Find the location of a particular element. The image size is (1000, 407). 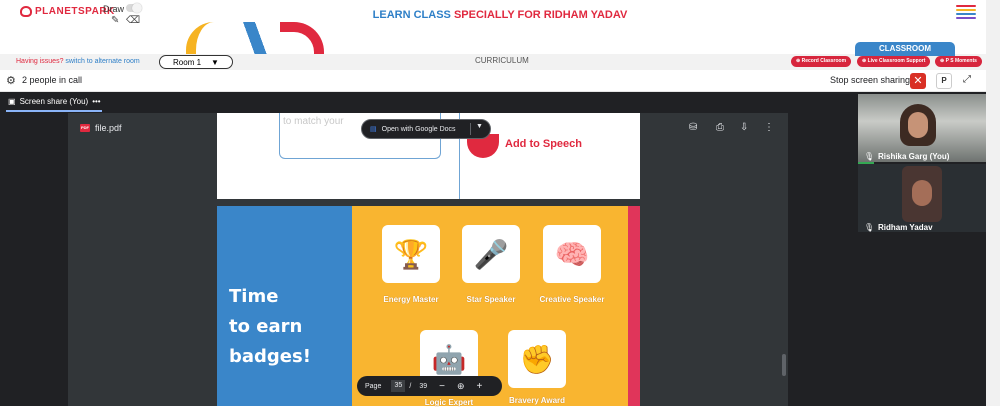

page-number-input: 35 is located at coordinates (398, 386).